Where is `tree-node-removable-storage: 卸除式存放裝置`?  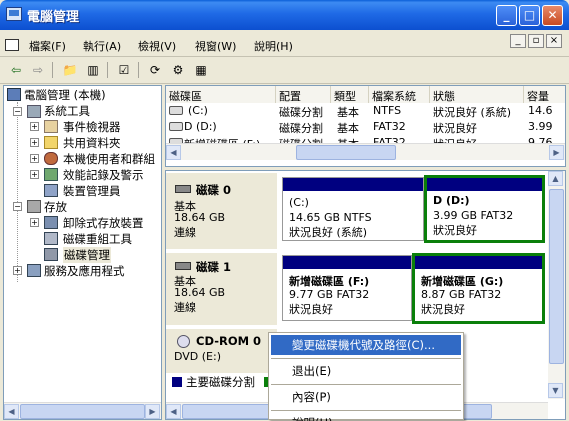 tree-node-removable-storage: 卸除式存放裝置 is located at coordinates (103, 223).